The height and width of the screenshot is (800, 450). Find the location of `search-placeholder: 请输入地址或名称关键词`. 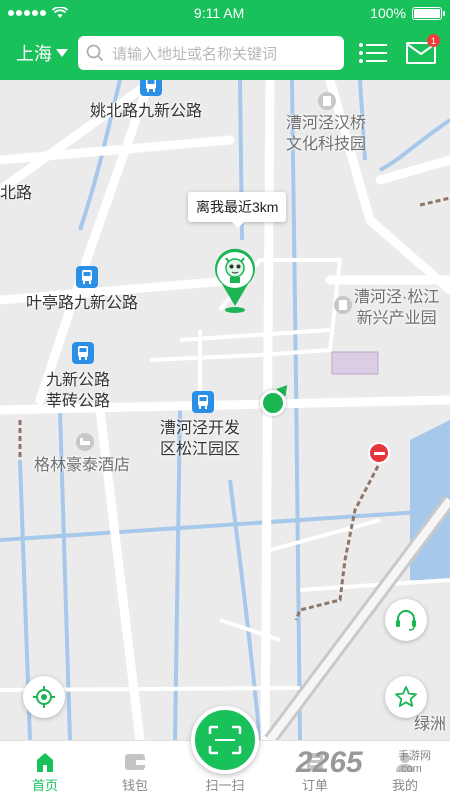

search-placeholder: 请输入地址或名称关键词 is located at coordinates (195, 54).